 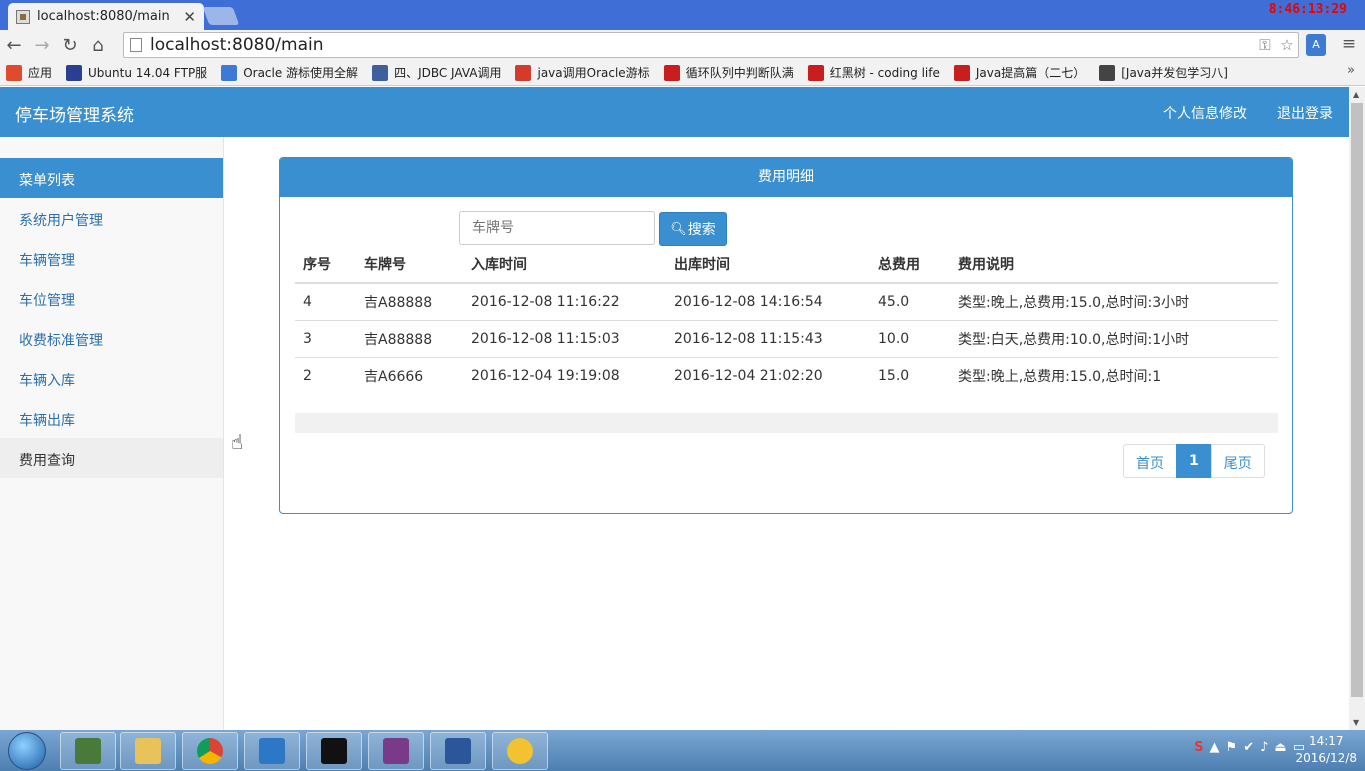 What do you see at coordinates (1150, 461) in the screenshot?
I see `pager-first: 首页` at bounding box center [1150, 461].